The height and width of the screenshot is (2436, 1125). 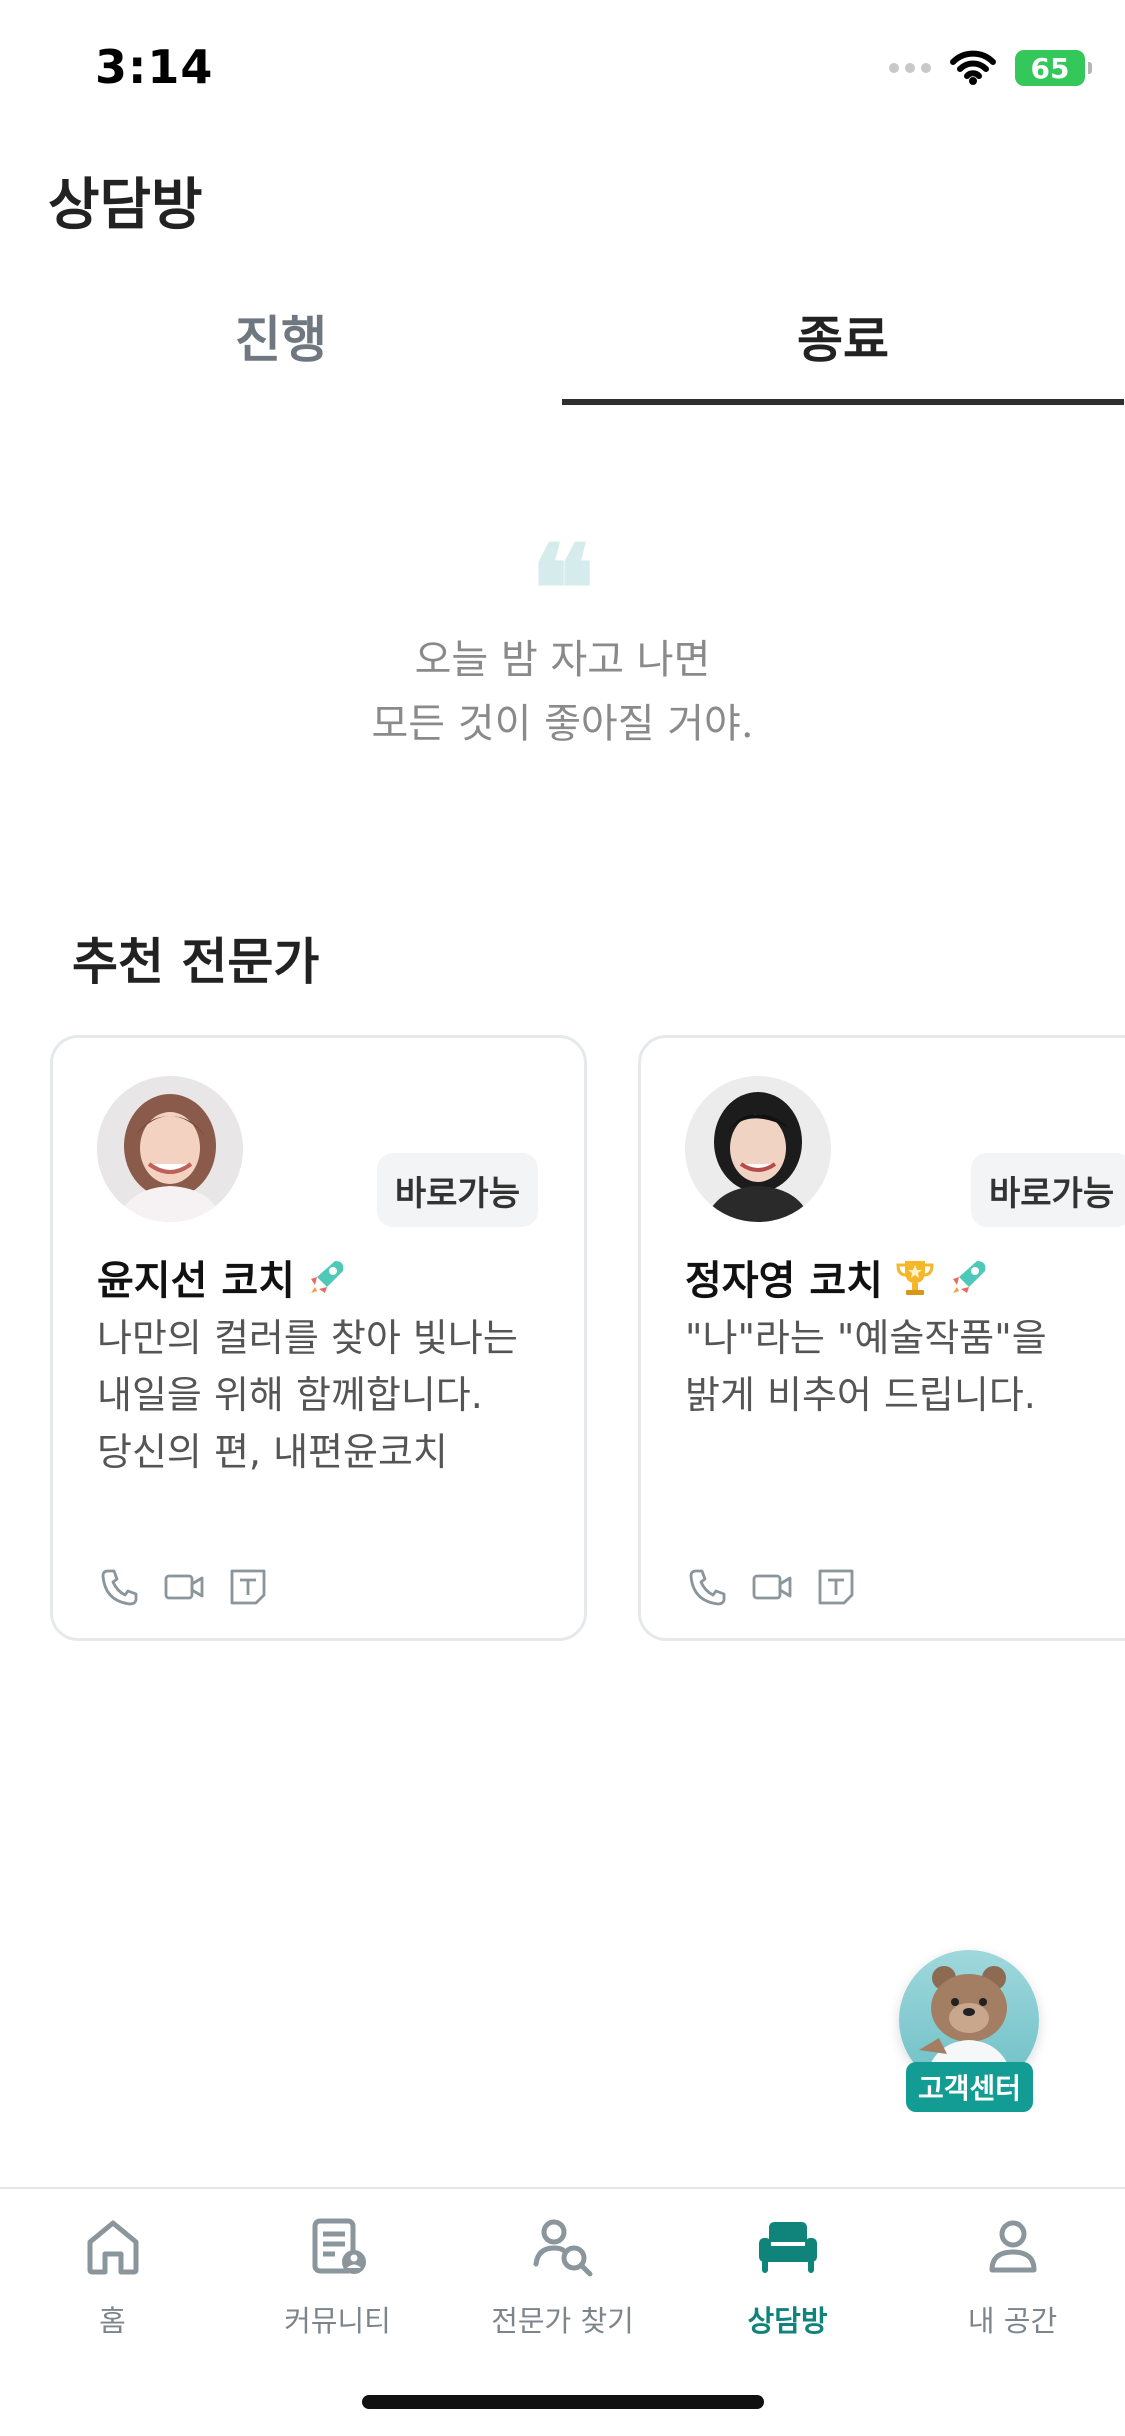 What do you see at coordinates (787, 2321) in the screenshot?
I see `nav-label: 상담방` at bounding box center [787, 2321].